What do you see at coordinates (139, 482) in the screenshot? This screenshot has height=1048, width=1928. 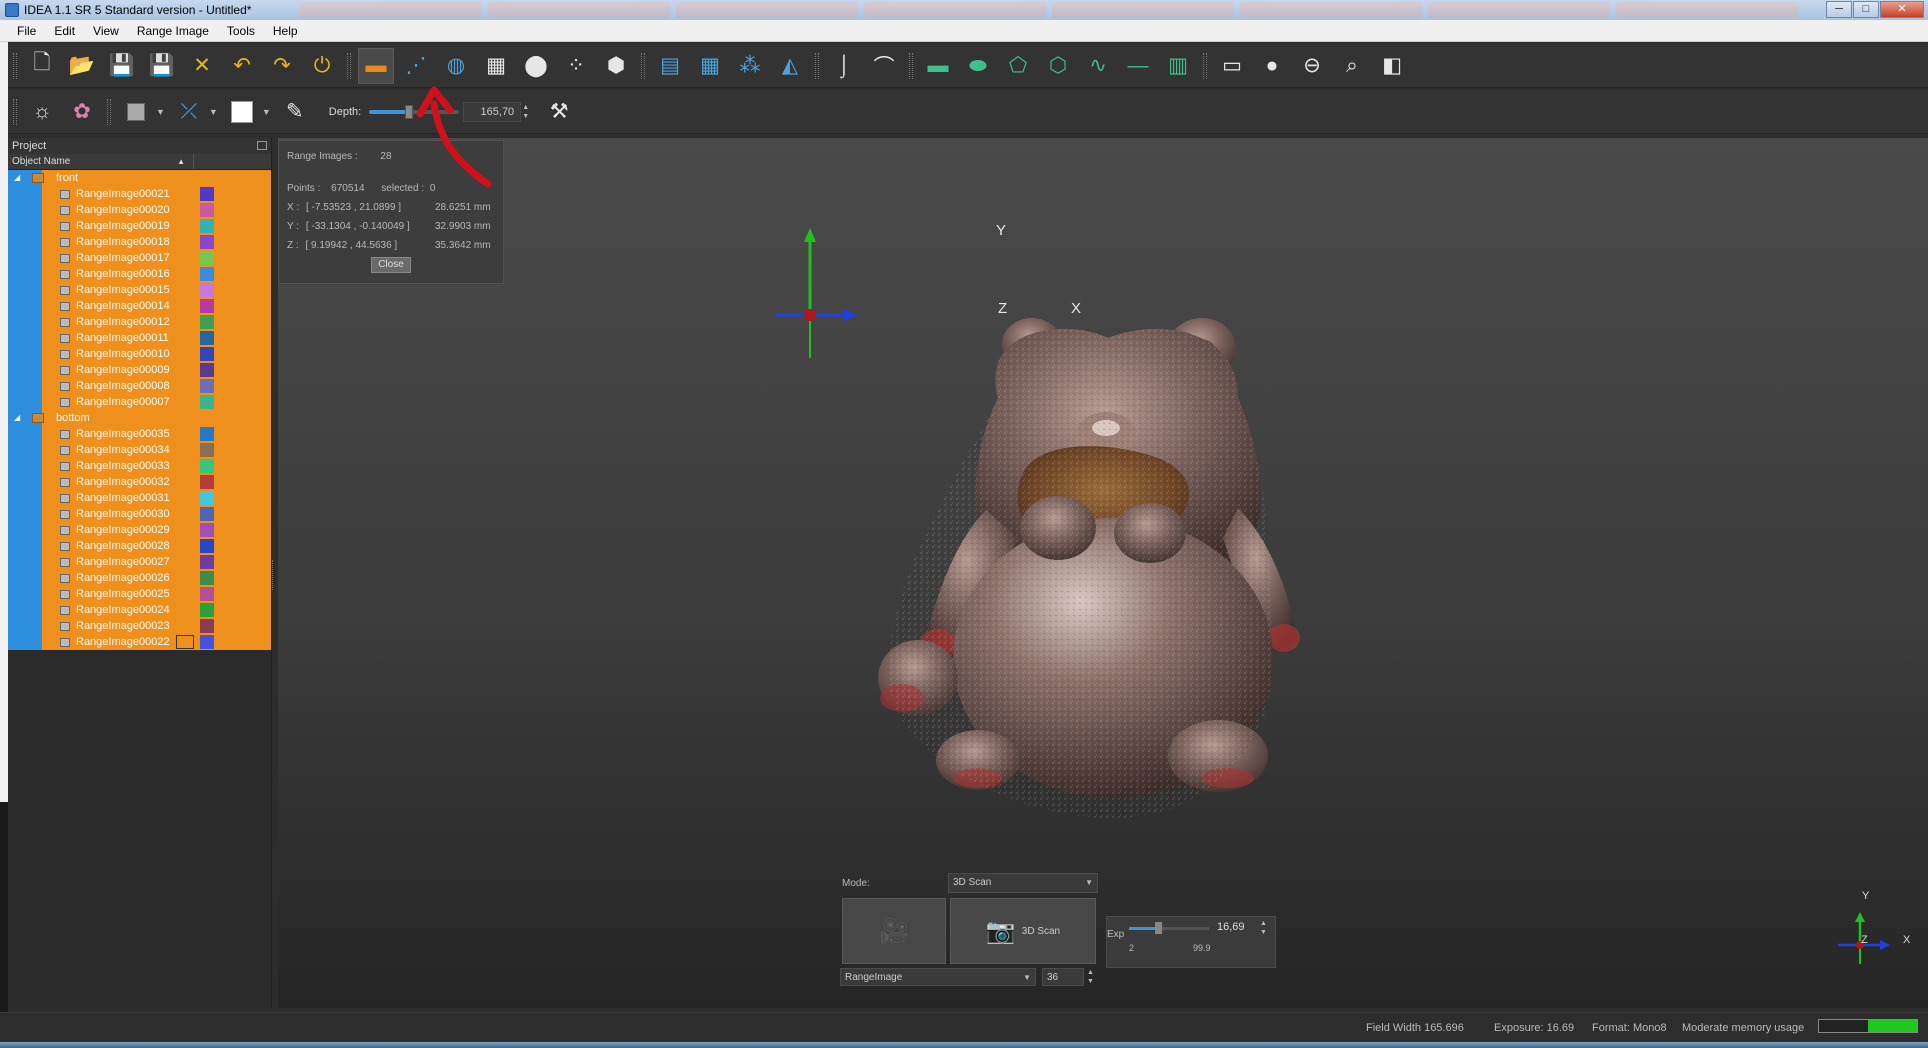 I see `tree-item: RangeImage00032` at bounding box center [139, 482].